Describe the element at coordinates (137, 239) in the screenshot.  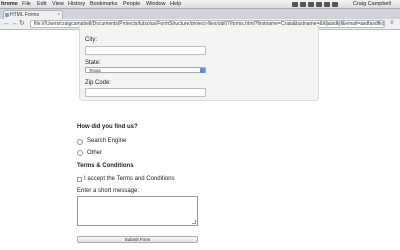
I see `submit-button: Submit Form` at that location.